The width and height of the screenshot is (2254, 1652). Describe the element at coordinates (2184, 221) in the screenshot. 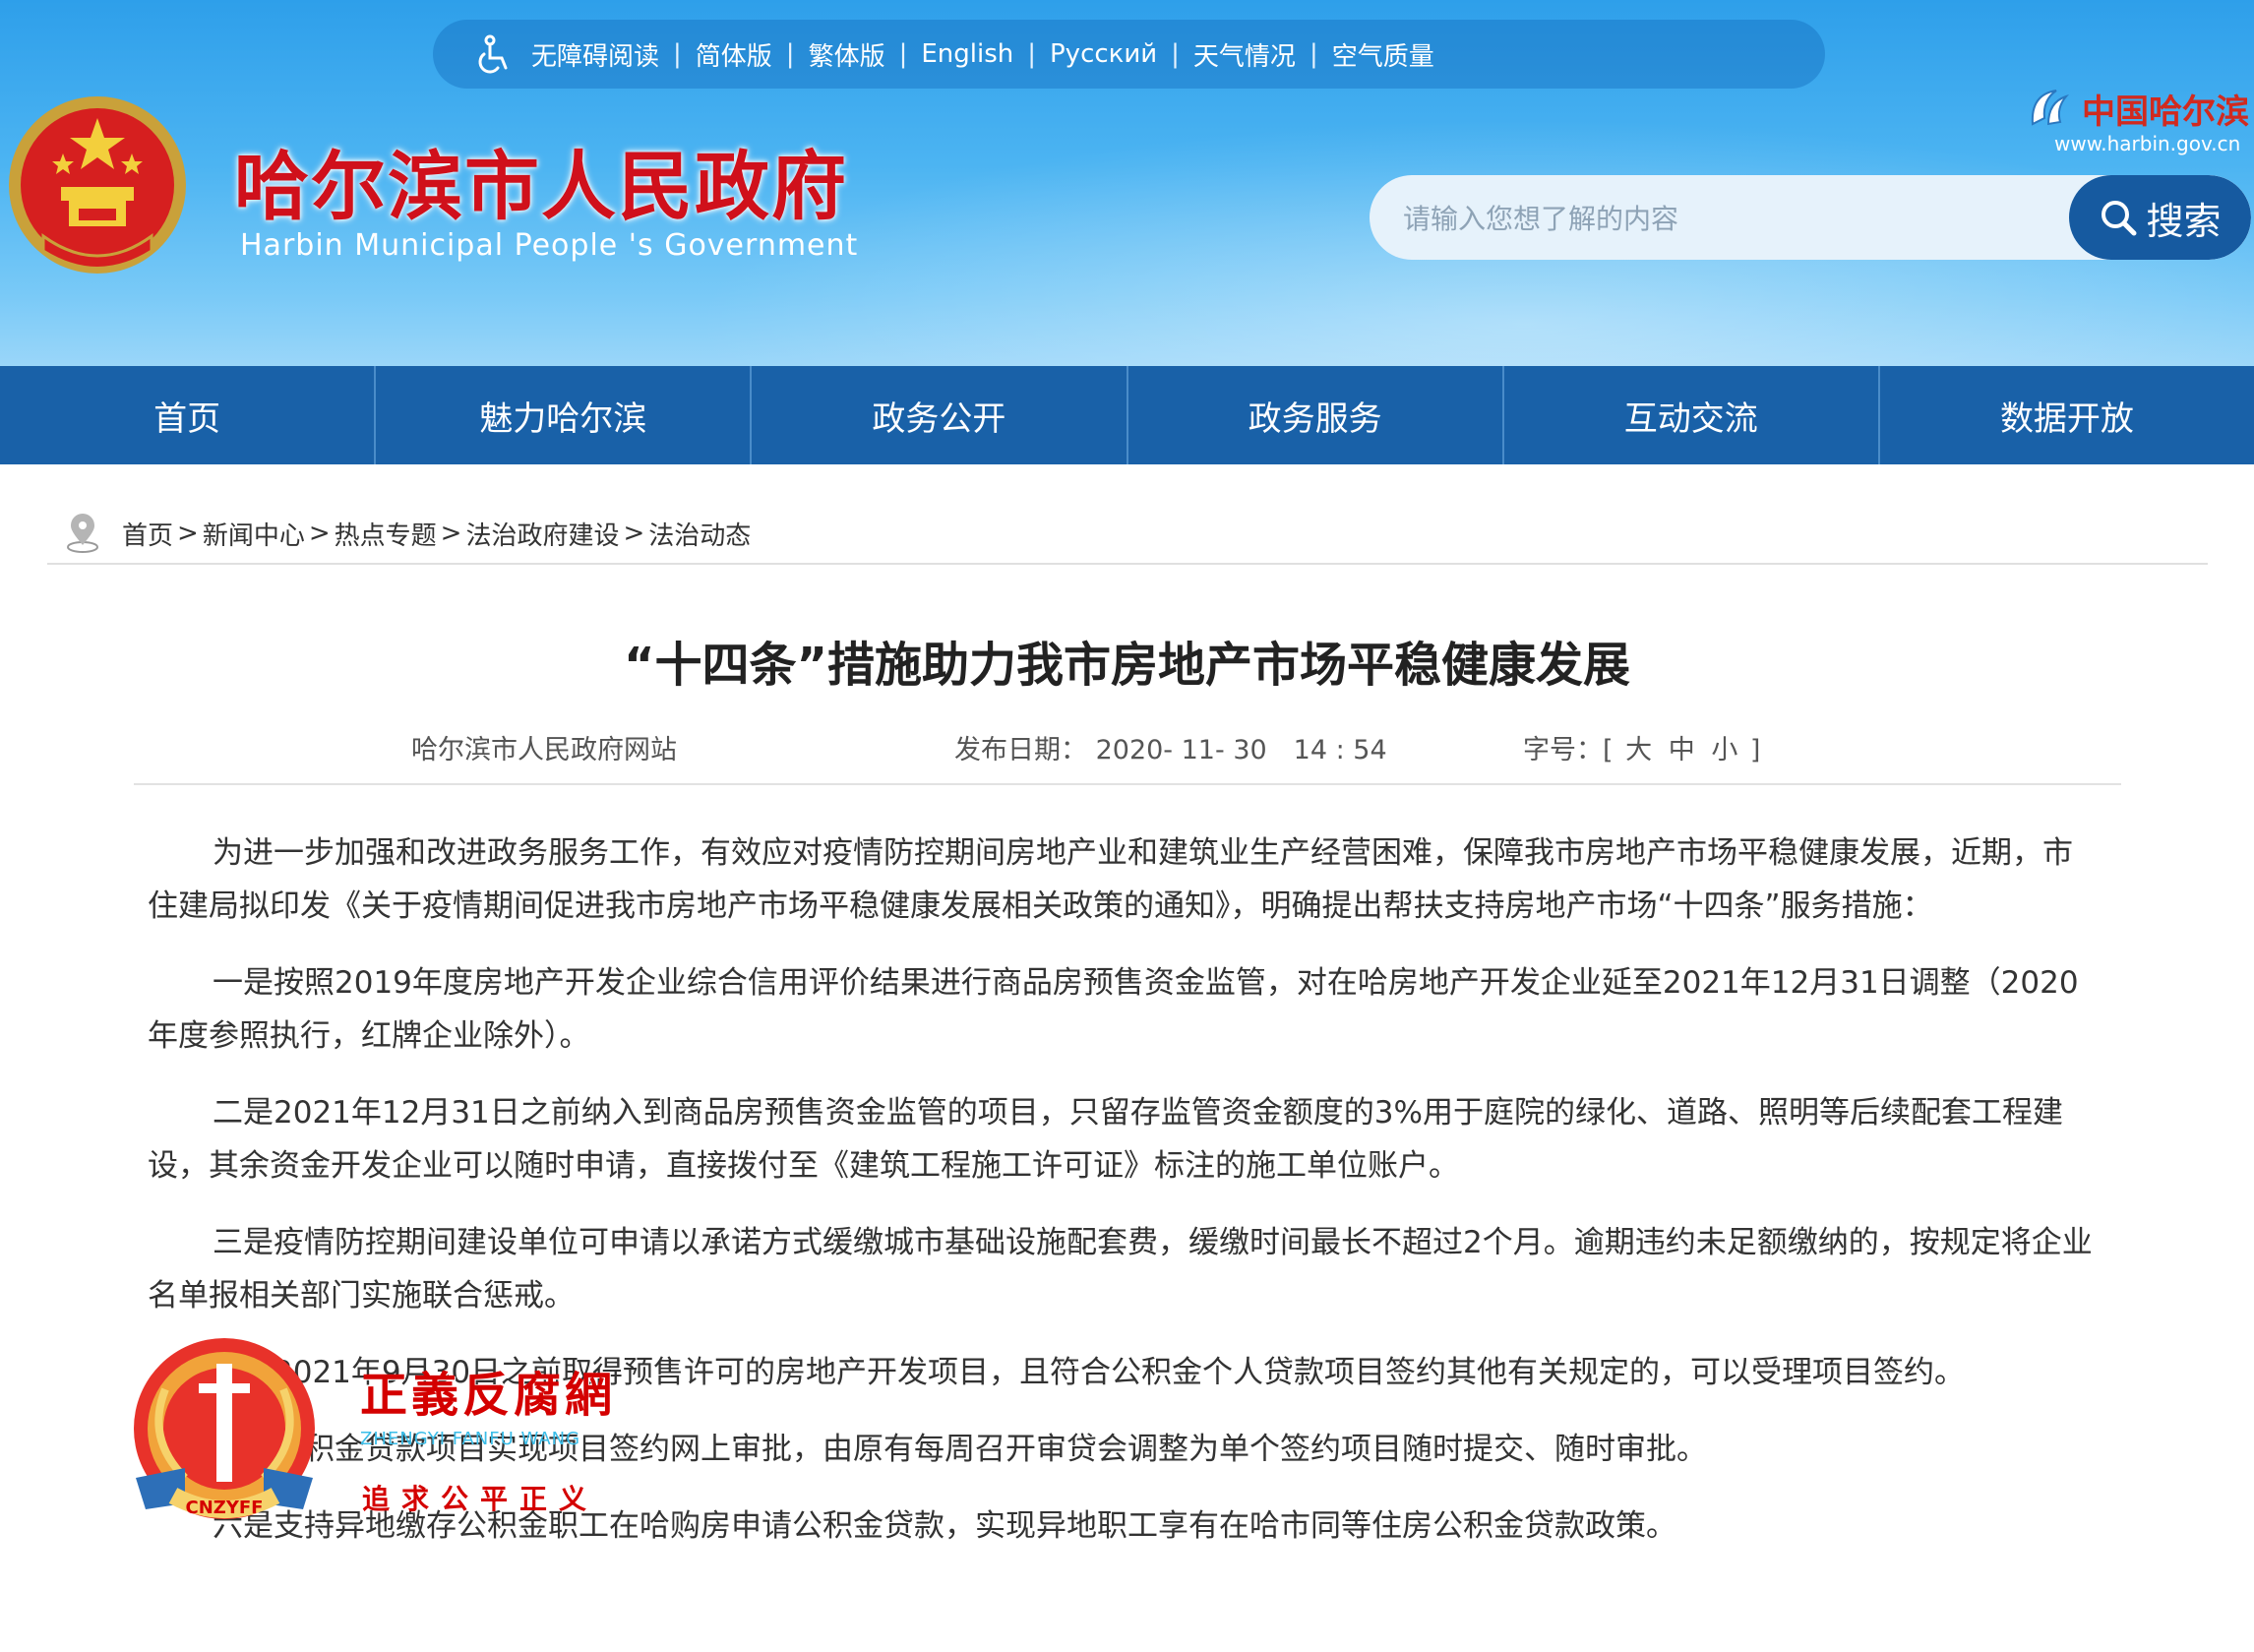

I see `search-button-label: 搜索` at that location.